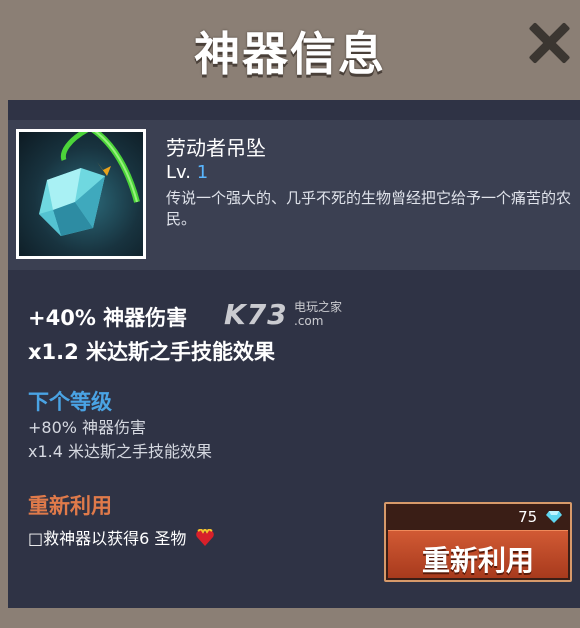  I want to click on watermark-logo: K73 电玩之家 .com, so click(283, 314).